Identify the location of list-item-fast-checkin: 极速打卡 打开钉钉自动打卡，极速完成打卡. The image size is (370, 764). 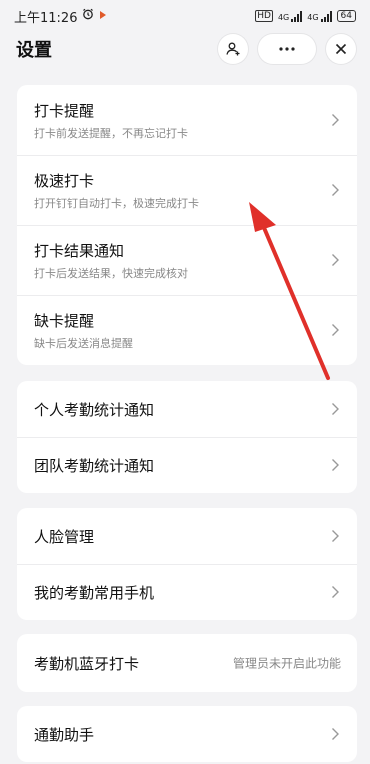
(187, 190).